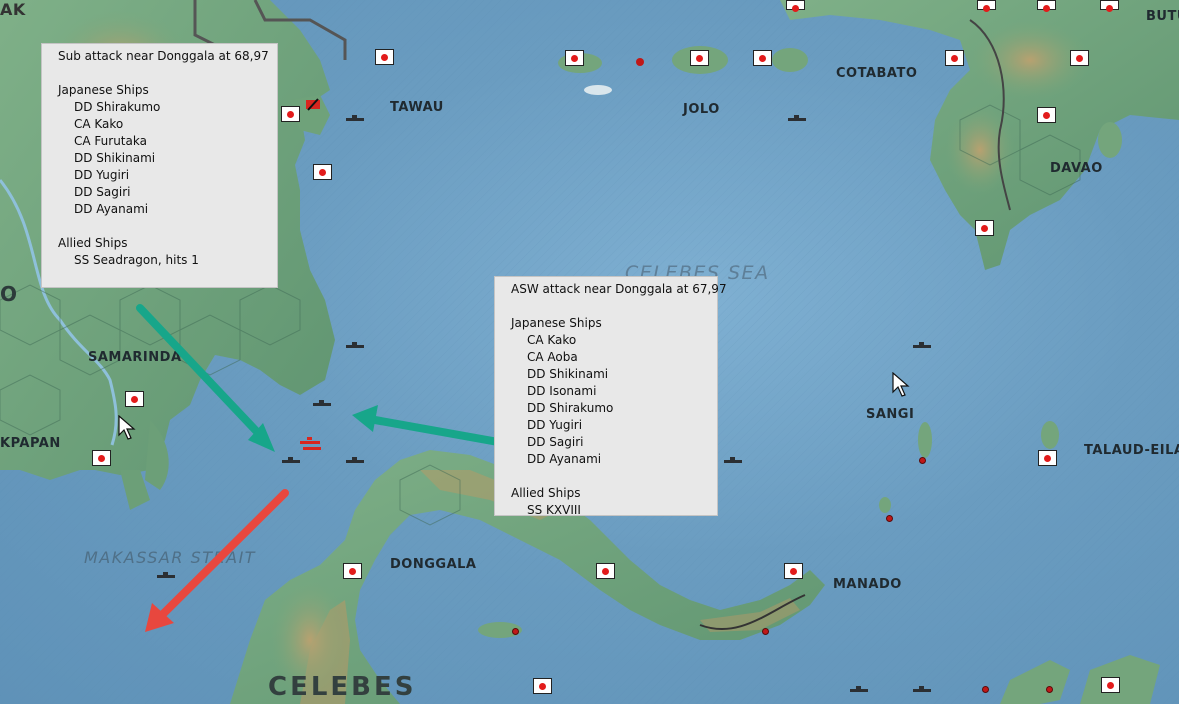 The height and width of the screenshot is (704, 1179). What do you see at coordinates (435, 427) in the screenshot?
I see `green-arrow-left` at bounding box center [435, 427].